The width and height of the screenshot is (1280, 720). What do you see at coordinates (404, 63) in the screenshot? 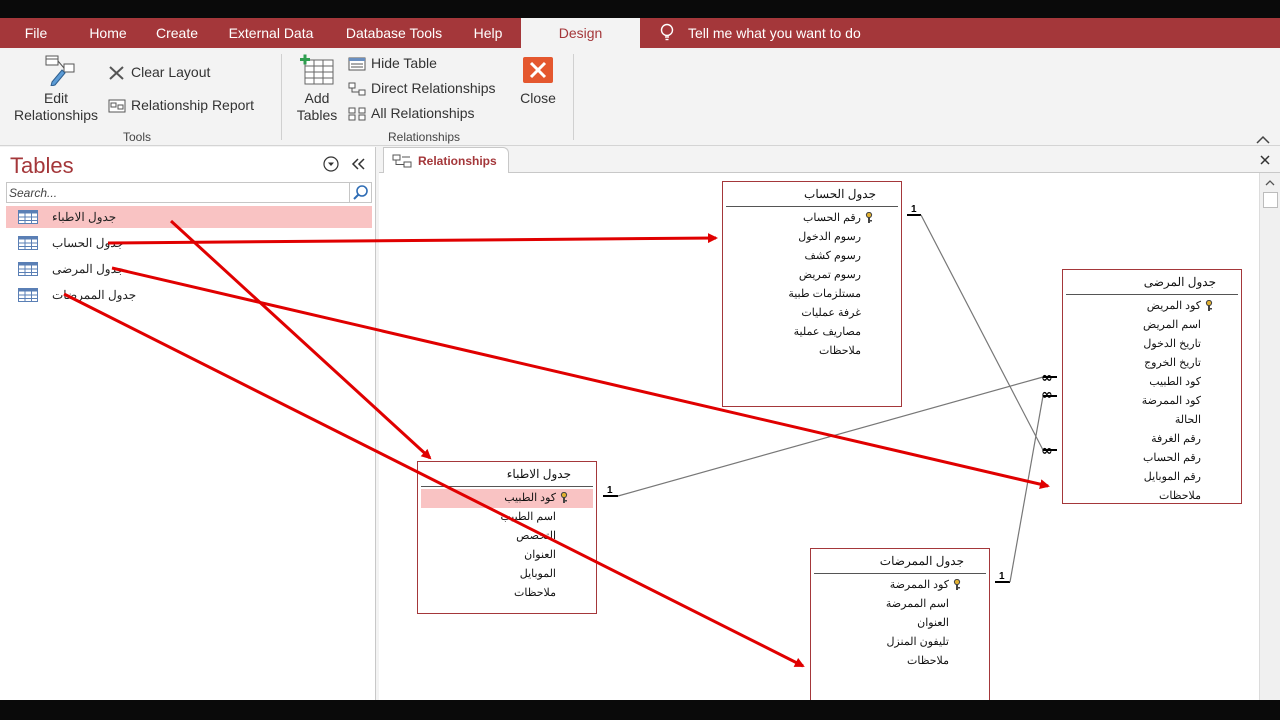
I see `hide-table-label: Hide Table` at bounding box center [404, 63].